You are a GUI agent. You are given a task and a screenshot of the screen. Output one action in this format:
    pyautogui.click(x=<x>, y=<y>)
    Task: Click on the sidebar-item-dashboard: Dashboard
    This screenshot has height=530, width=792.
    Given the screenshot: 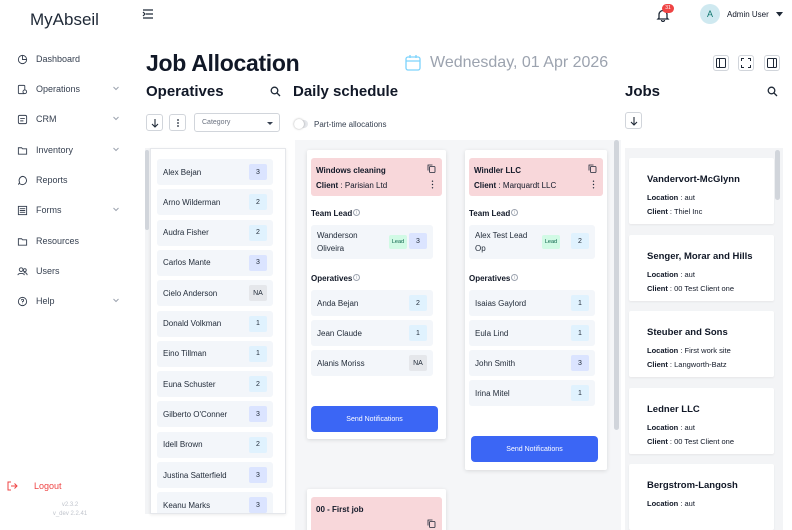 What is the action you would take?
    pyautogui.click(x=71, y=59)
    